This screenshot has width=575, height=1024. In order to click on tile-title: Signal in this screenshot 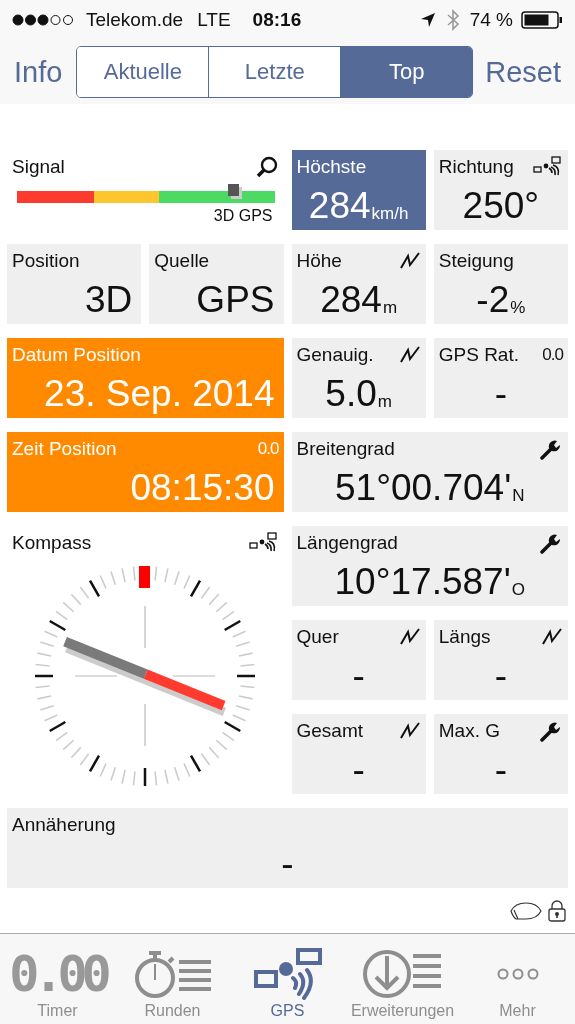, I will do `click(38, 167)`.